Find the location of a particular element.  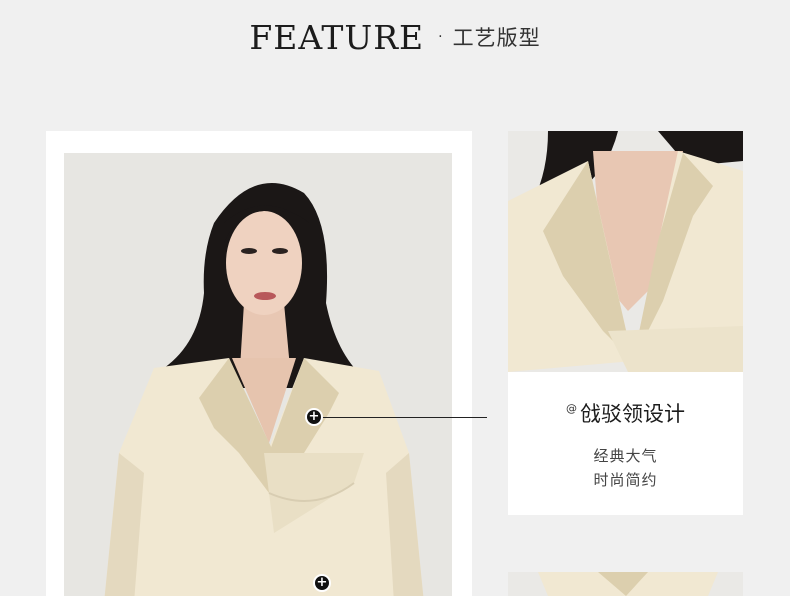

collar-hotspot-button: + is located at coordinates (314, 417).